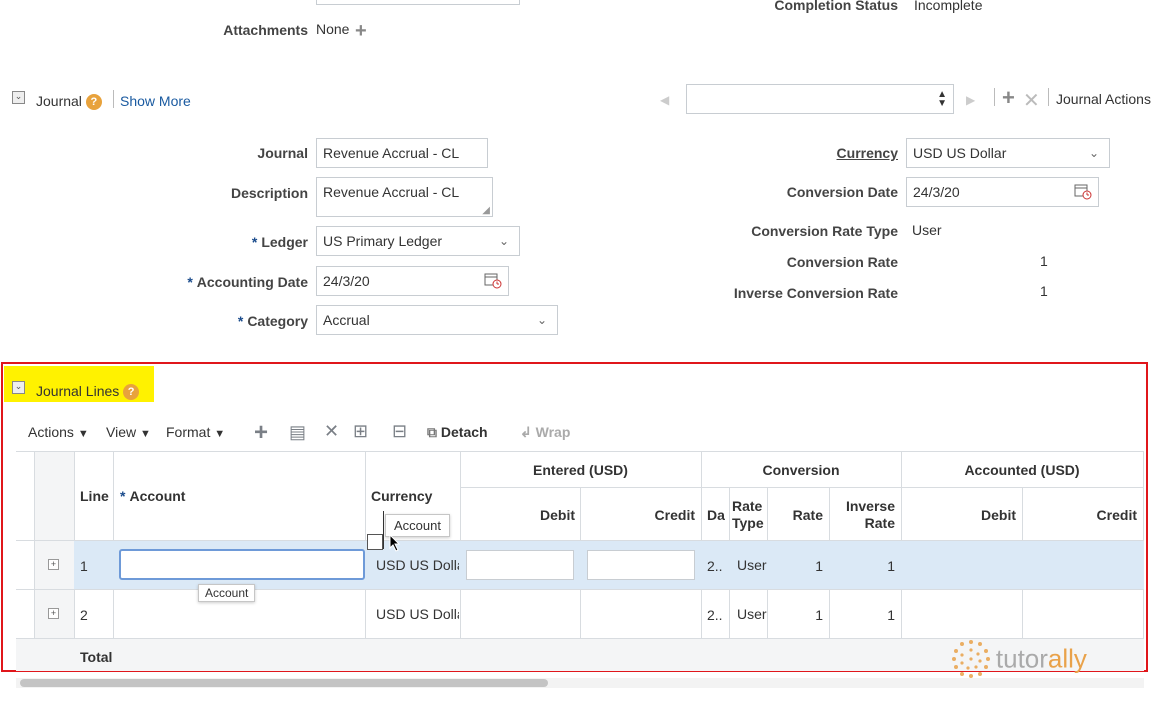 This screenshot has width=1152, height=720. I want to click on entered-debit-input, so click(520, 565).